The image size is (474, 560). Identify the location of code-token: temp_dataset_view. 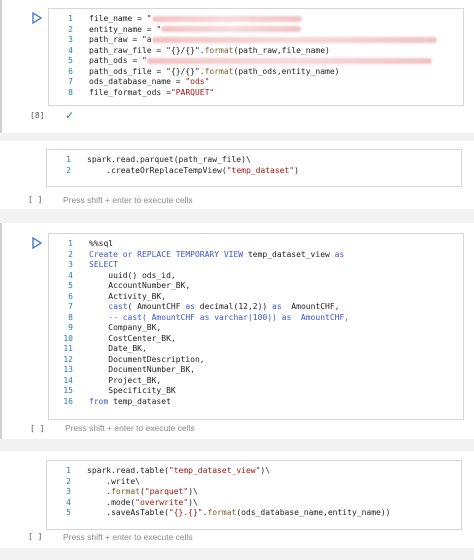
(289, 254).